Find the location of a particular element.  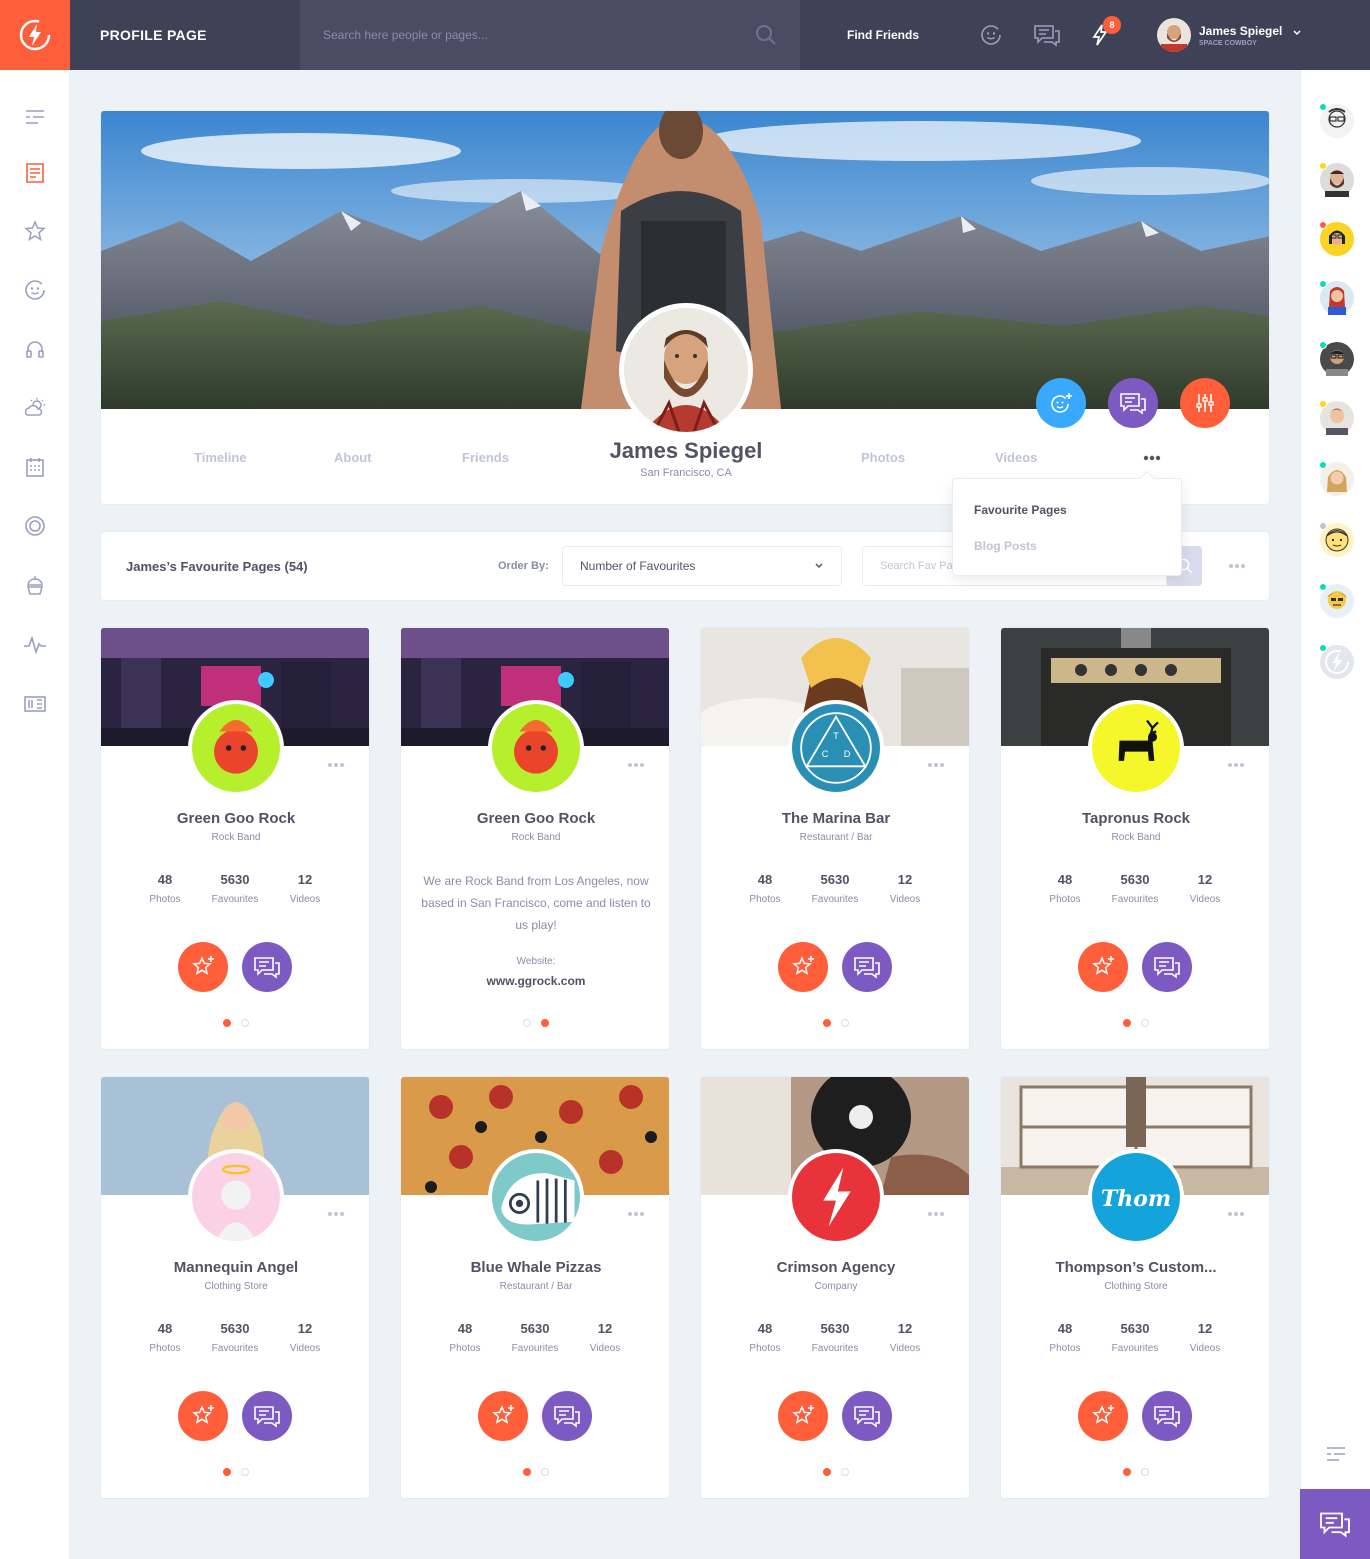

page-name: Blue Whale Pizzas is located at coordinates (535, 1267).